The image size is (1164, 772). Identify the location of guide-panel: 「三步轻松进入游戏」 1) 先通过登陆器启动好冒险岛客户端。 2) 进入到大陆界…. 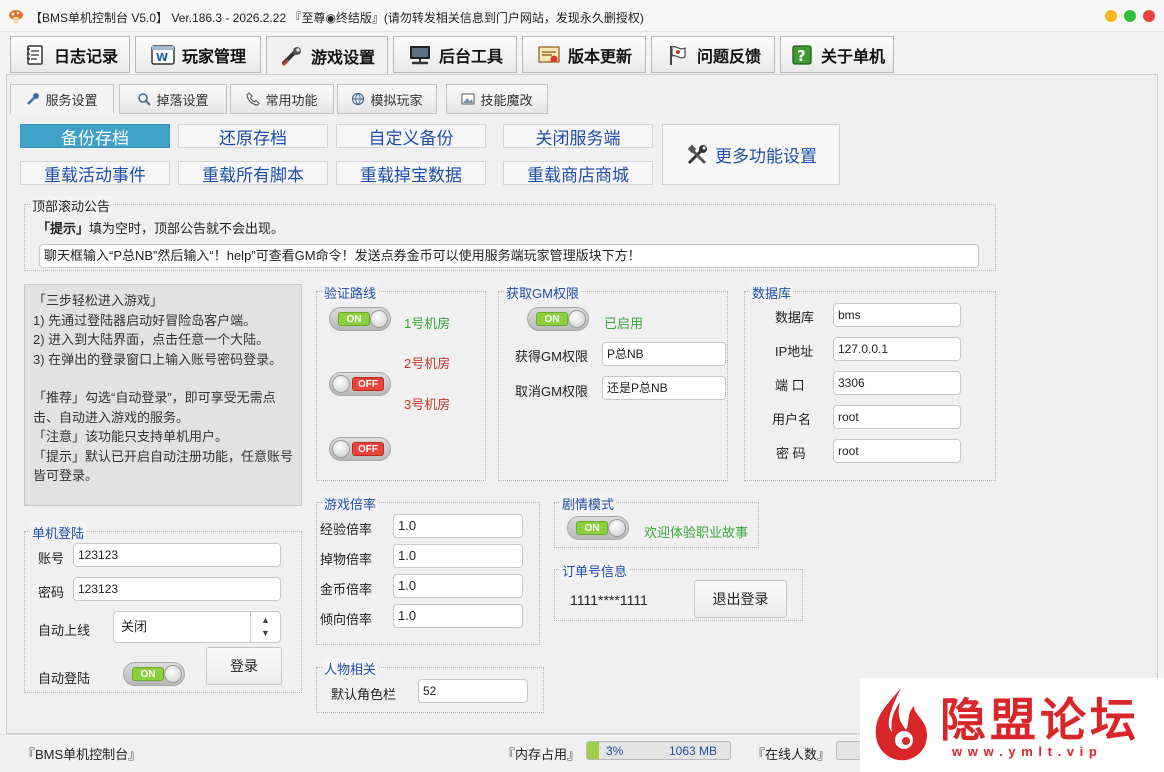
(163, 395).